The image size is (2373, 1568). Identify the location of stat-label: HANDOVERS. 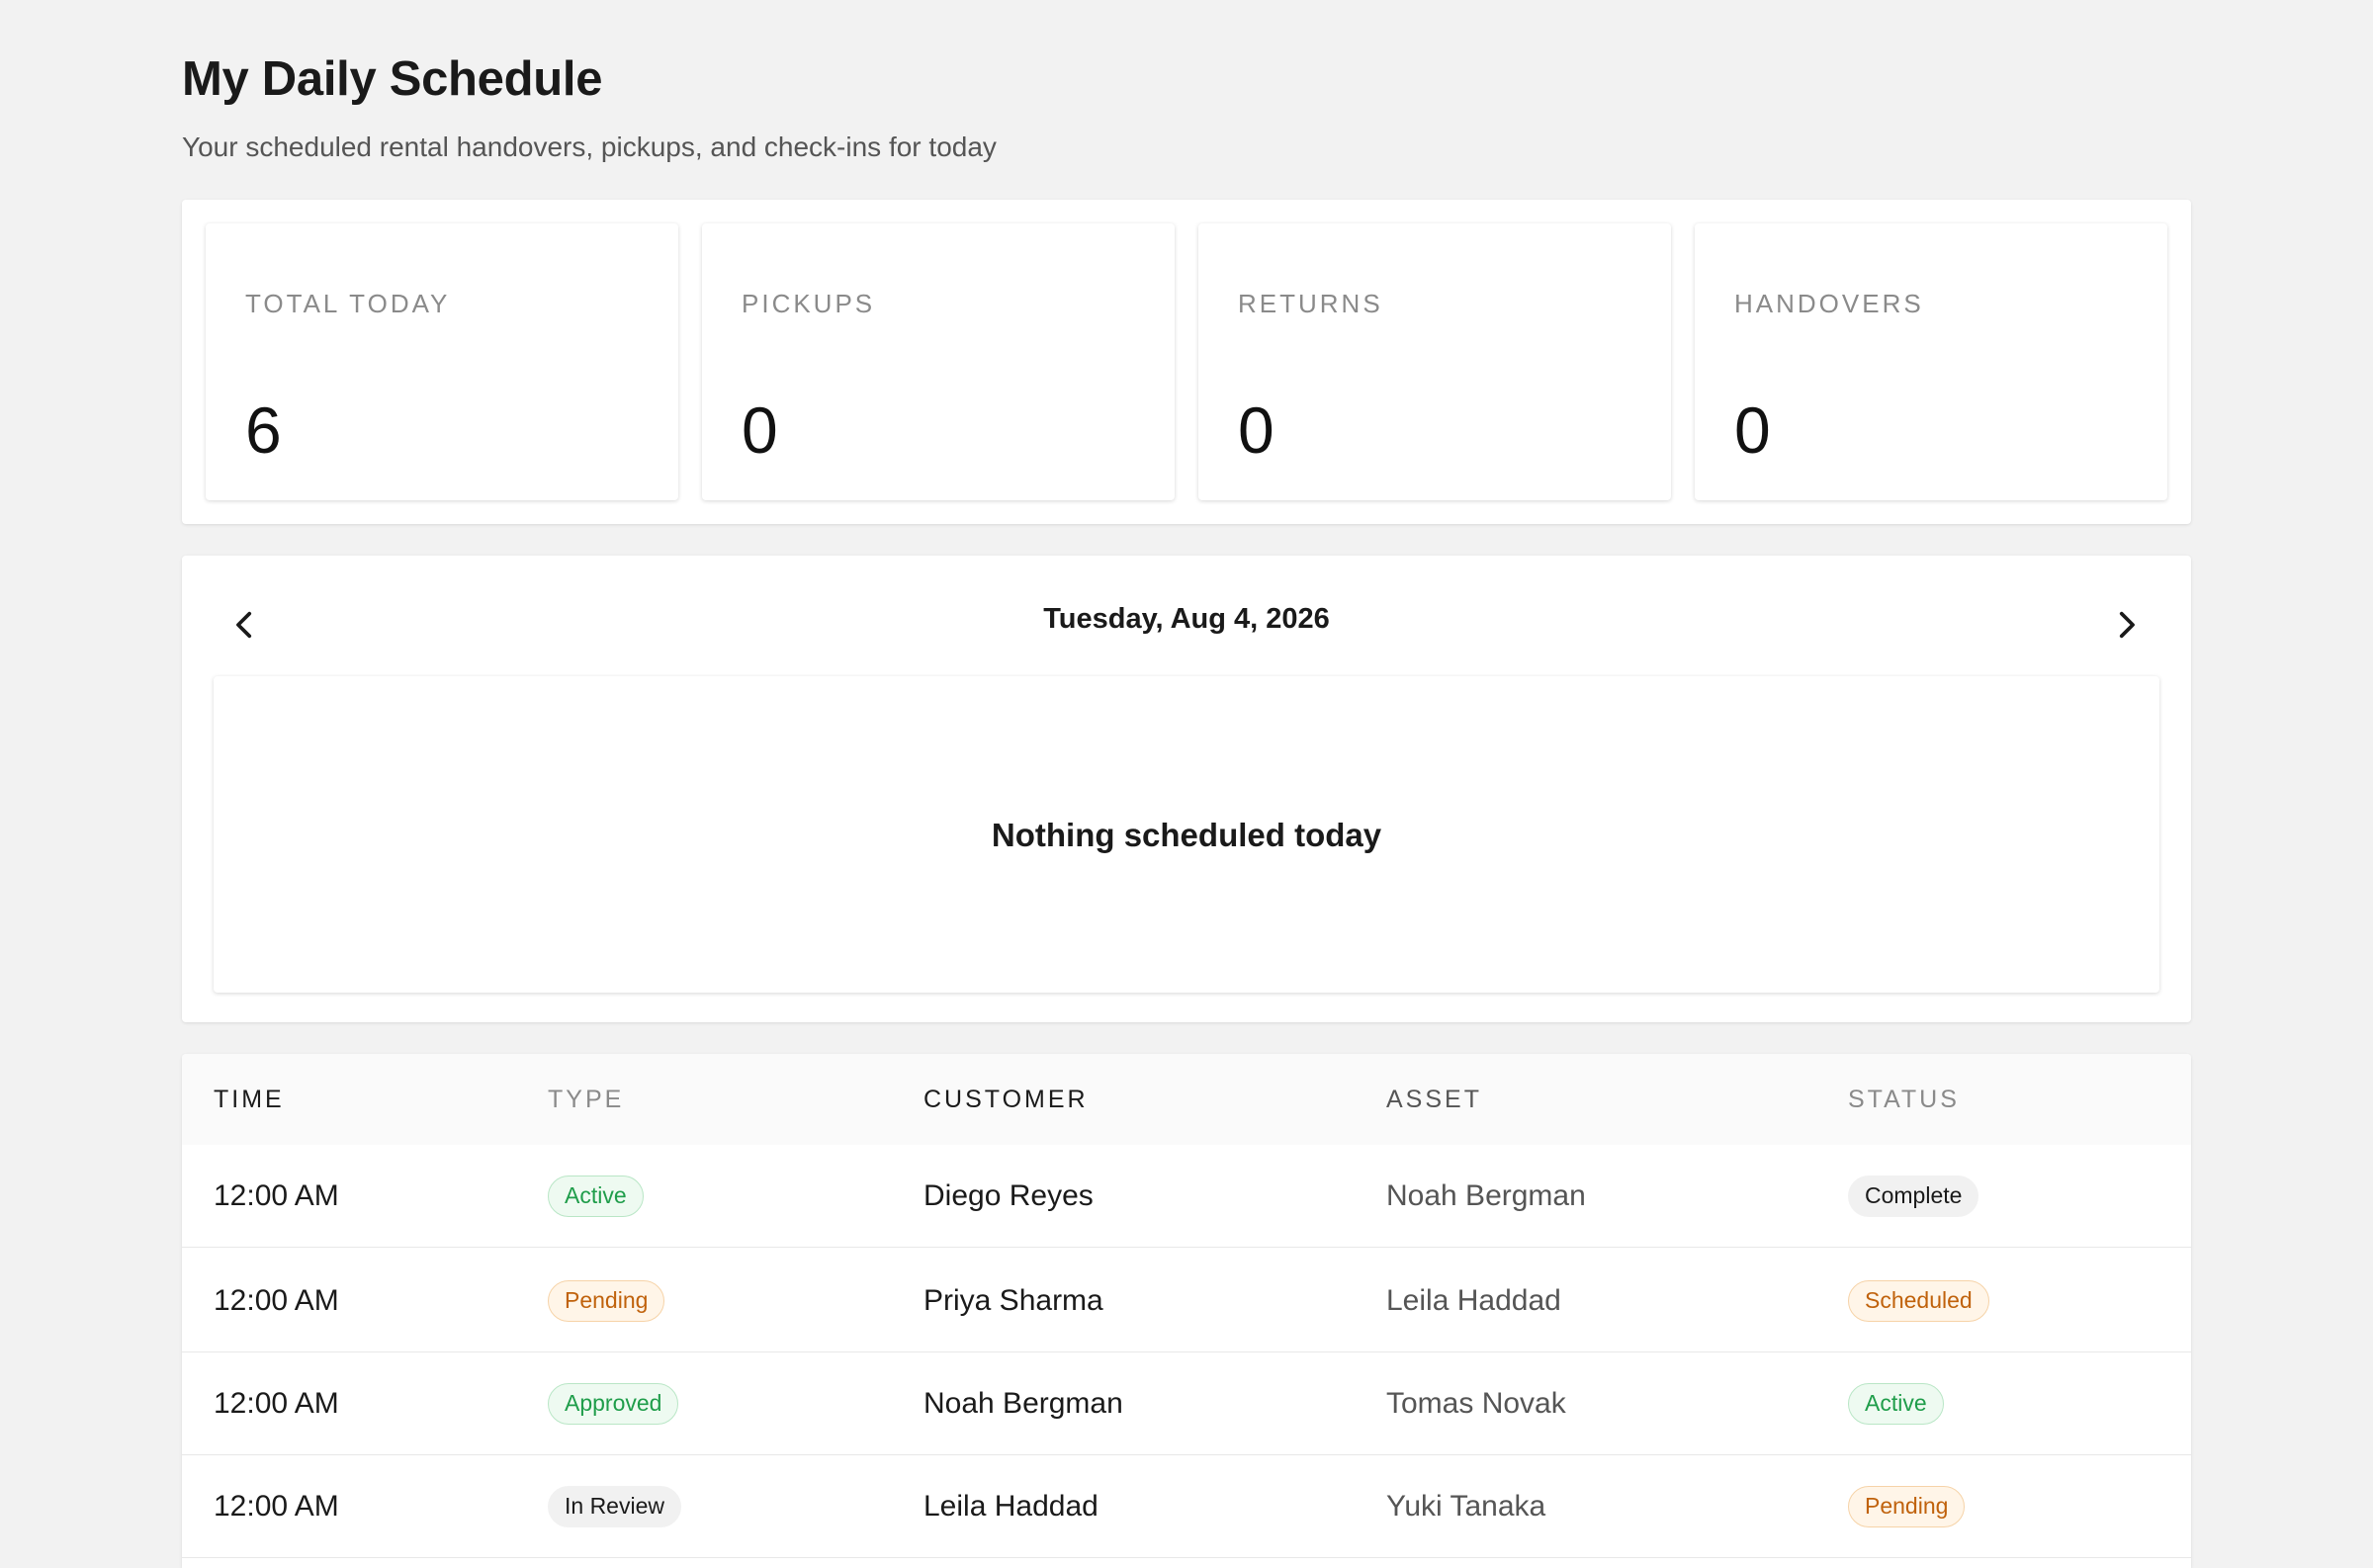
(1829, 303).